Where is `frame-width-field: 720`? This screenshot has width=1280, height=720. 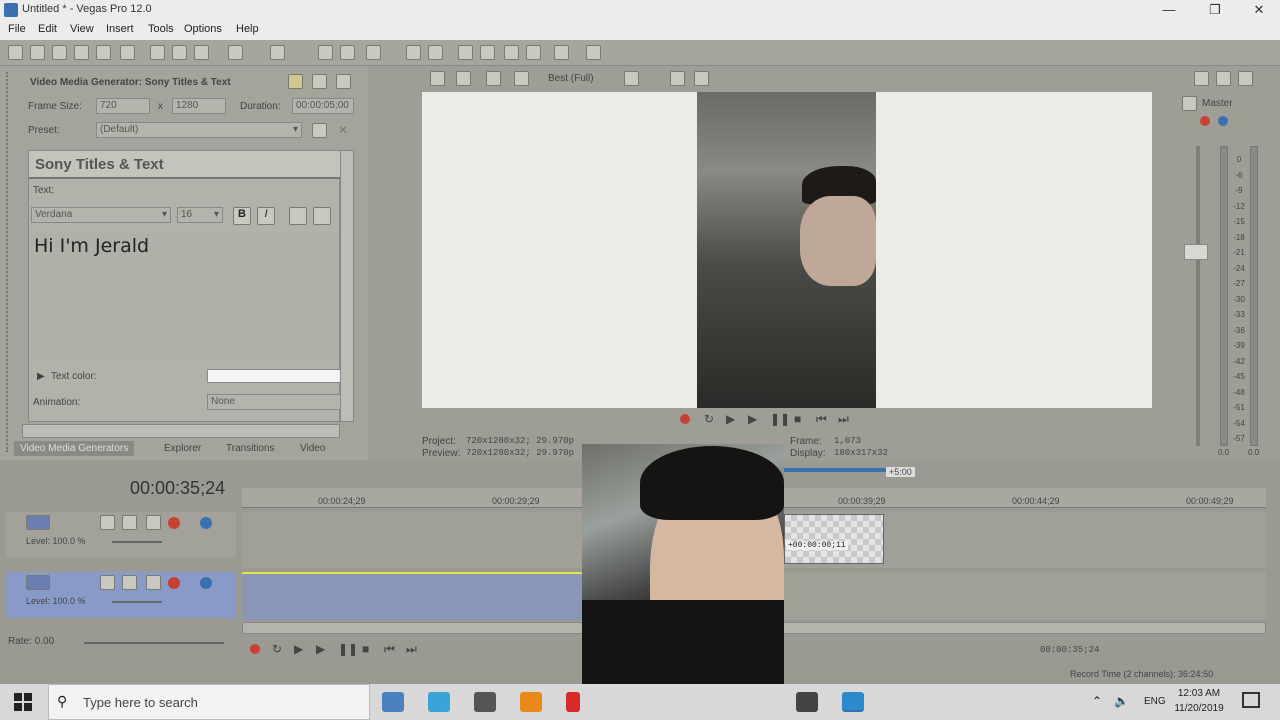
frame-width-field: 720 is located at coordinates (123, 106).